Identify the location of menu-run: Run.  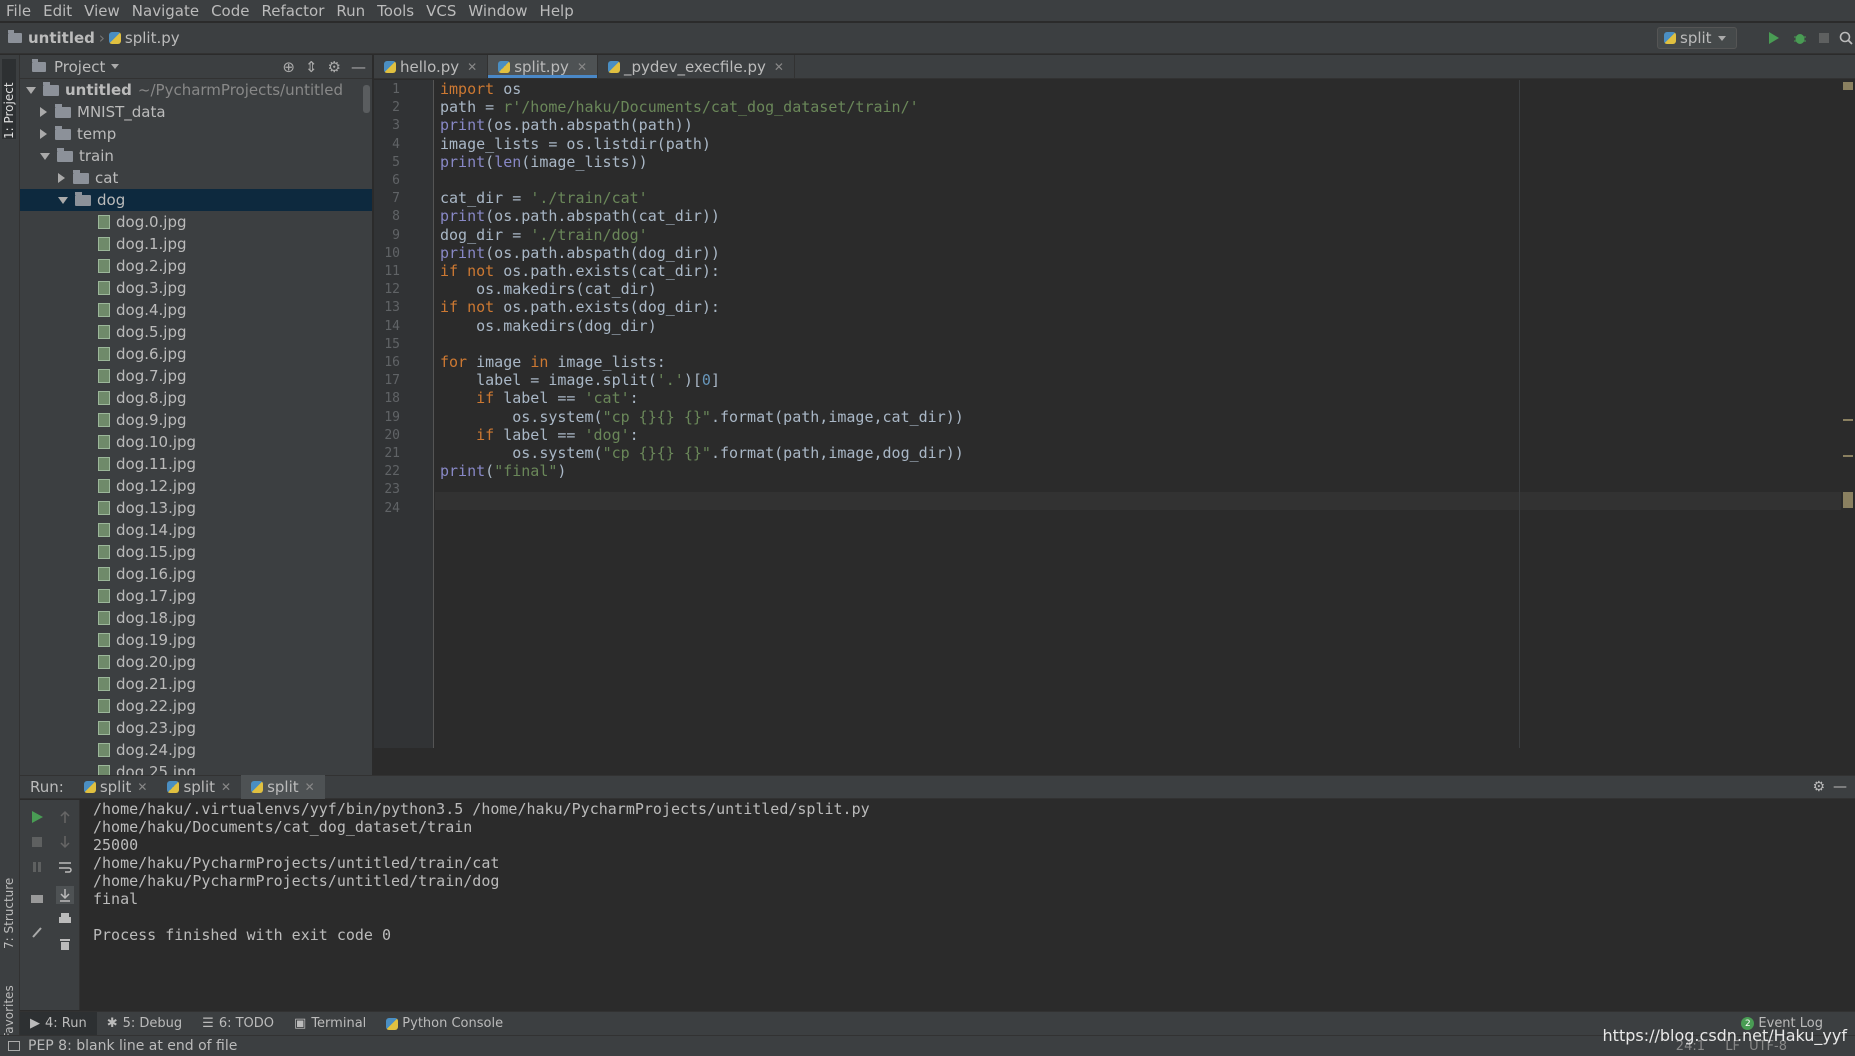
(350, 11).